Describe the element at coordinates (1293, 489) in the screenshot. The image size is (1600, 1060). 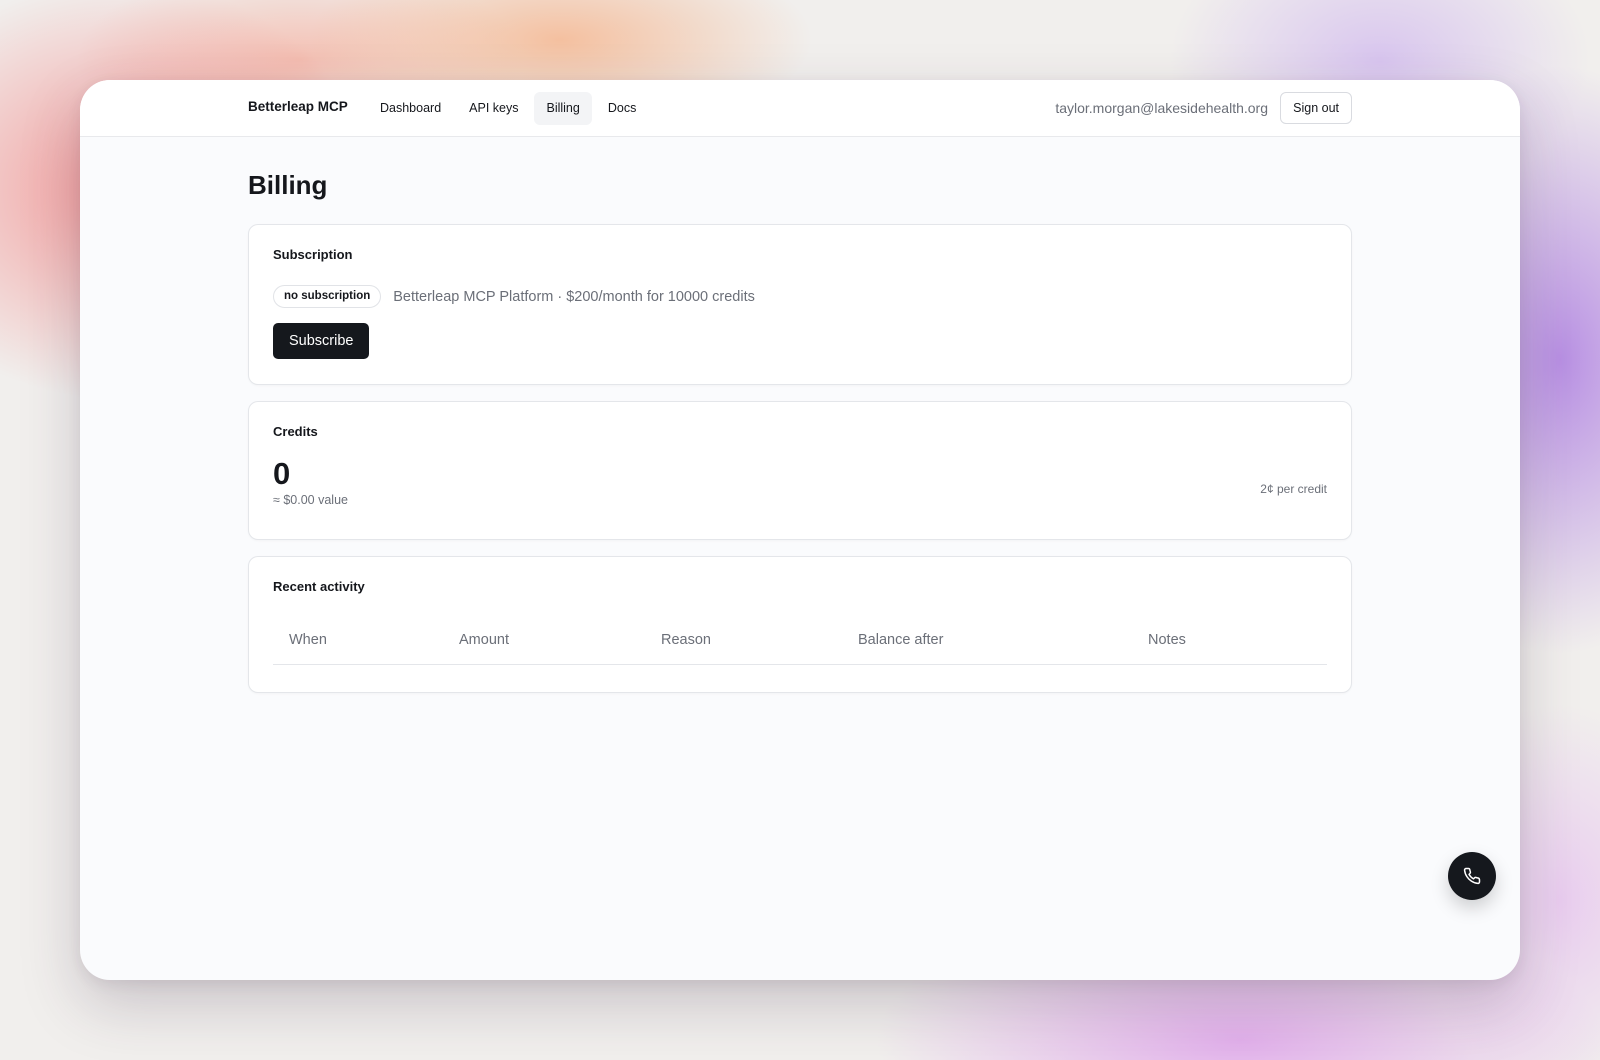
I see `per-credit-rate: 2¢ per credit` at that location.